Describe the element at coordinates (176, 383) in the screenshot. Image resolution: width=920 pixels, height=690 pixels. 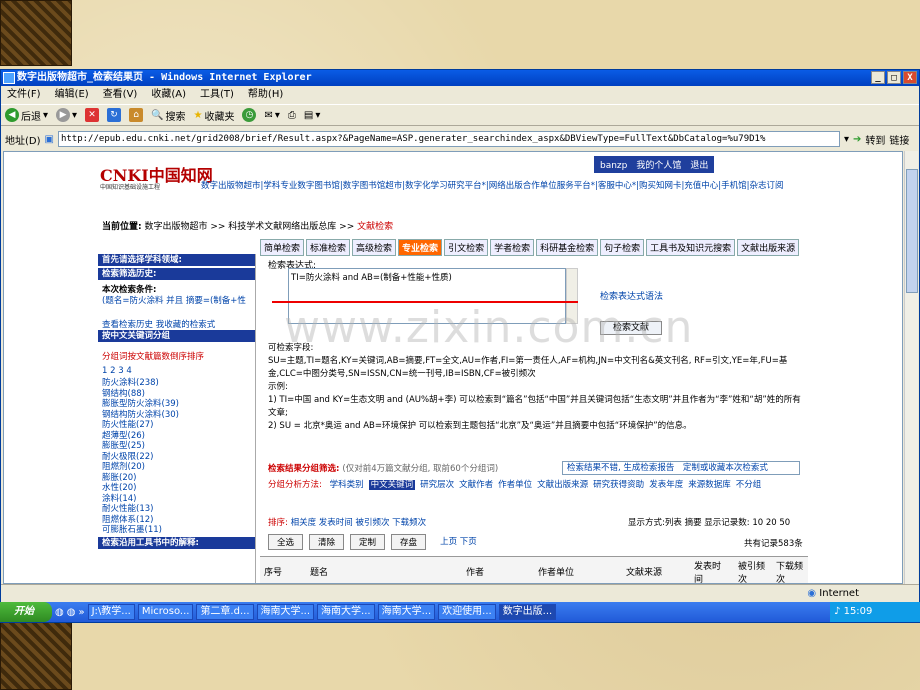
I see `keyword-item: 防火涂料(238)` at that location.